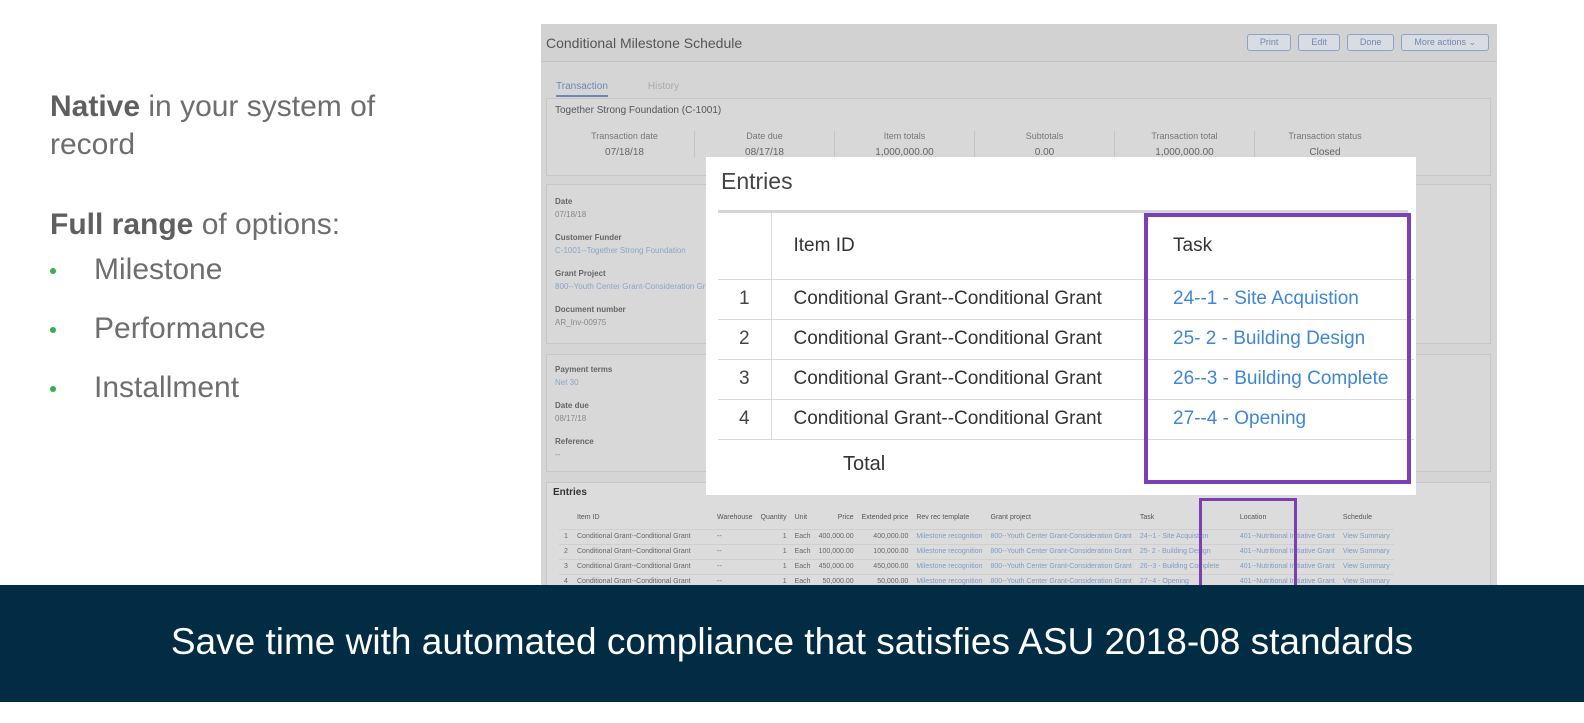 This screenshot has width=1584, height=723. I want to click on stat-value: 07/18/18, so click(624, 152).